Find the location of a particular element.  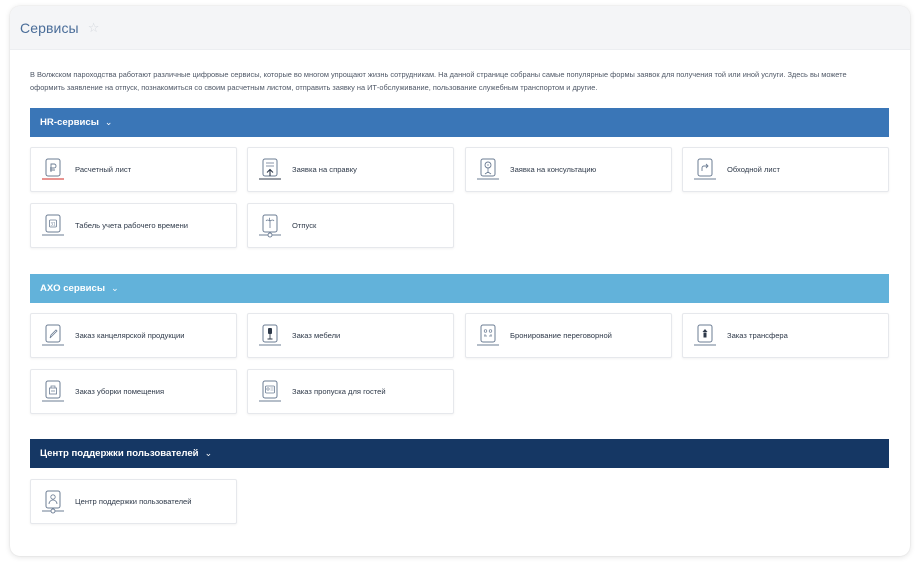

service-tile-furniture: Заказ мебели is located at coordinates (350, 335).